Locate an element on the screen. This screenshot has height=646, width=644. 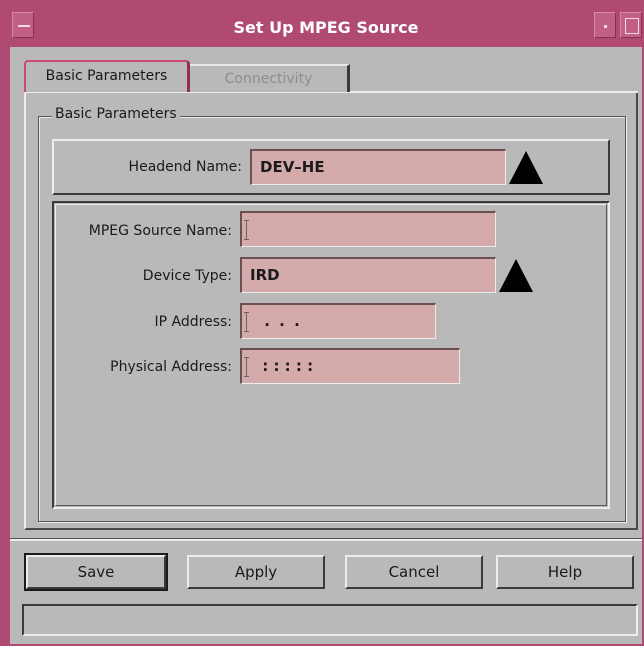
ip-address-value: . . . is located at coordinates (279, 321).